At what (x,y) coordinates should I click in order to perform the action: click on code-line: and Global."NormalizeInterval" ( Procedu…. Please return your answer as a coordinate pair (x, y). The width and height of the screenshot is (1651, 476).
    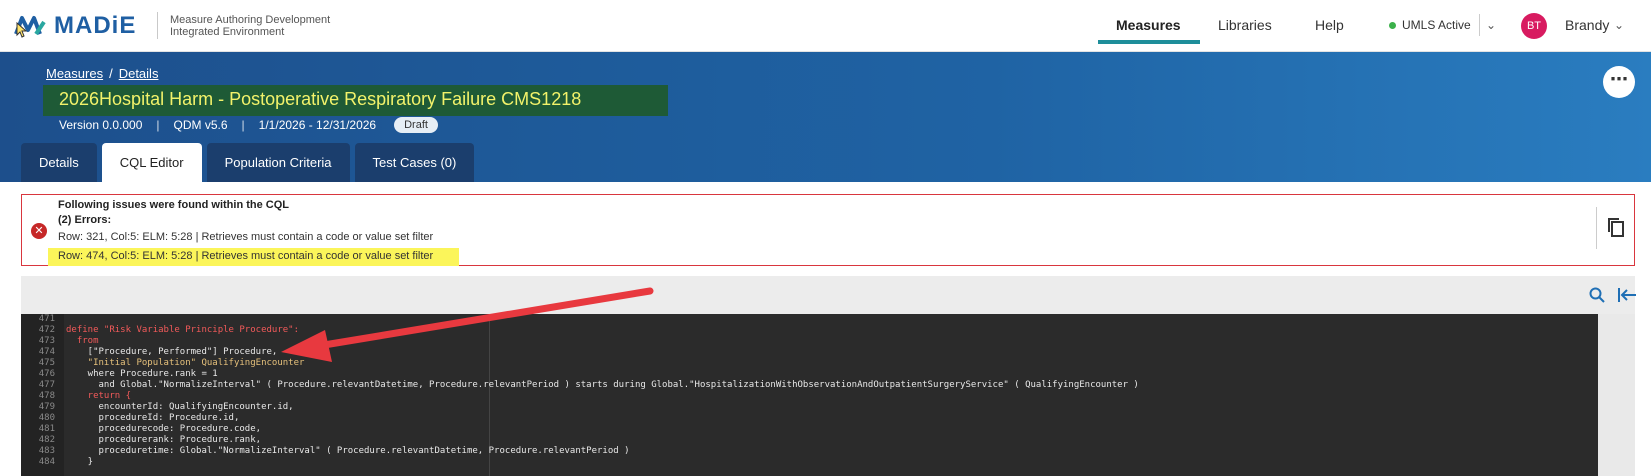
    Looking at the image, I should click on (602, 385).